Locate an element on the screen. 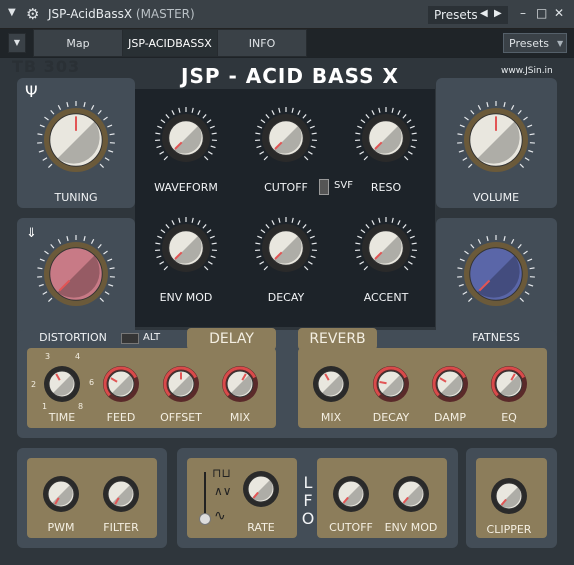 The width and height of the screenshot is (574, 565). plugin-title: JSP - ACID BASS X is located at coordinates (290, 76).